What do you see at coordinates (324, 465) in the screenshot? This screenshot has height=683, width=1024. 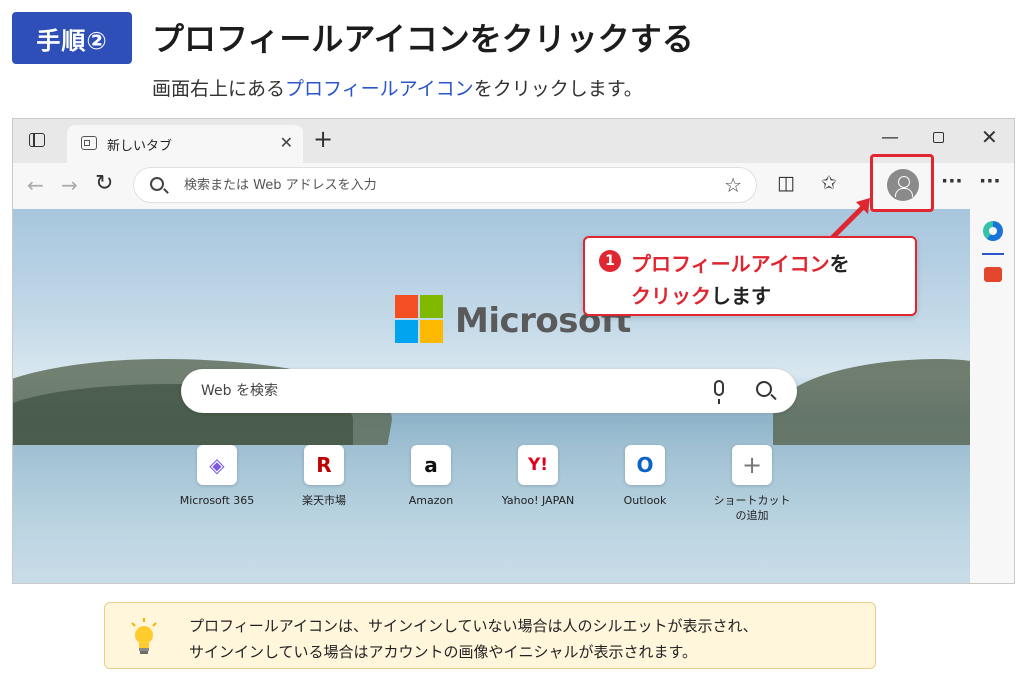 I see `rakuten-icon: R` at bounding box center [324, 465].